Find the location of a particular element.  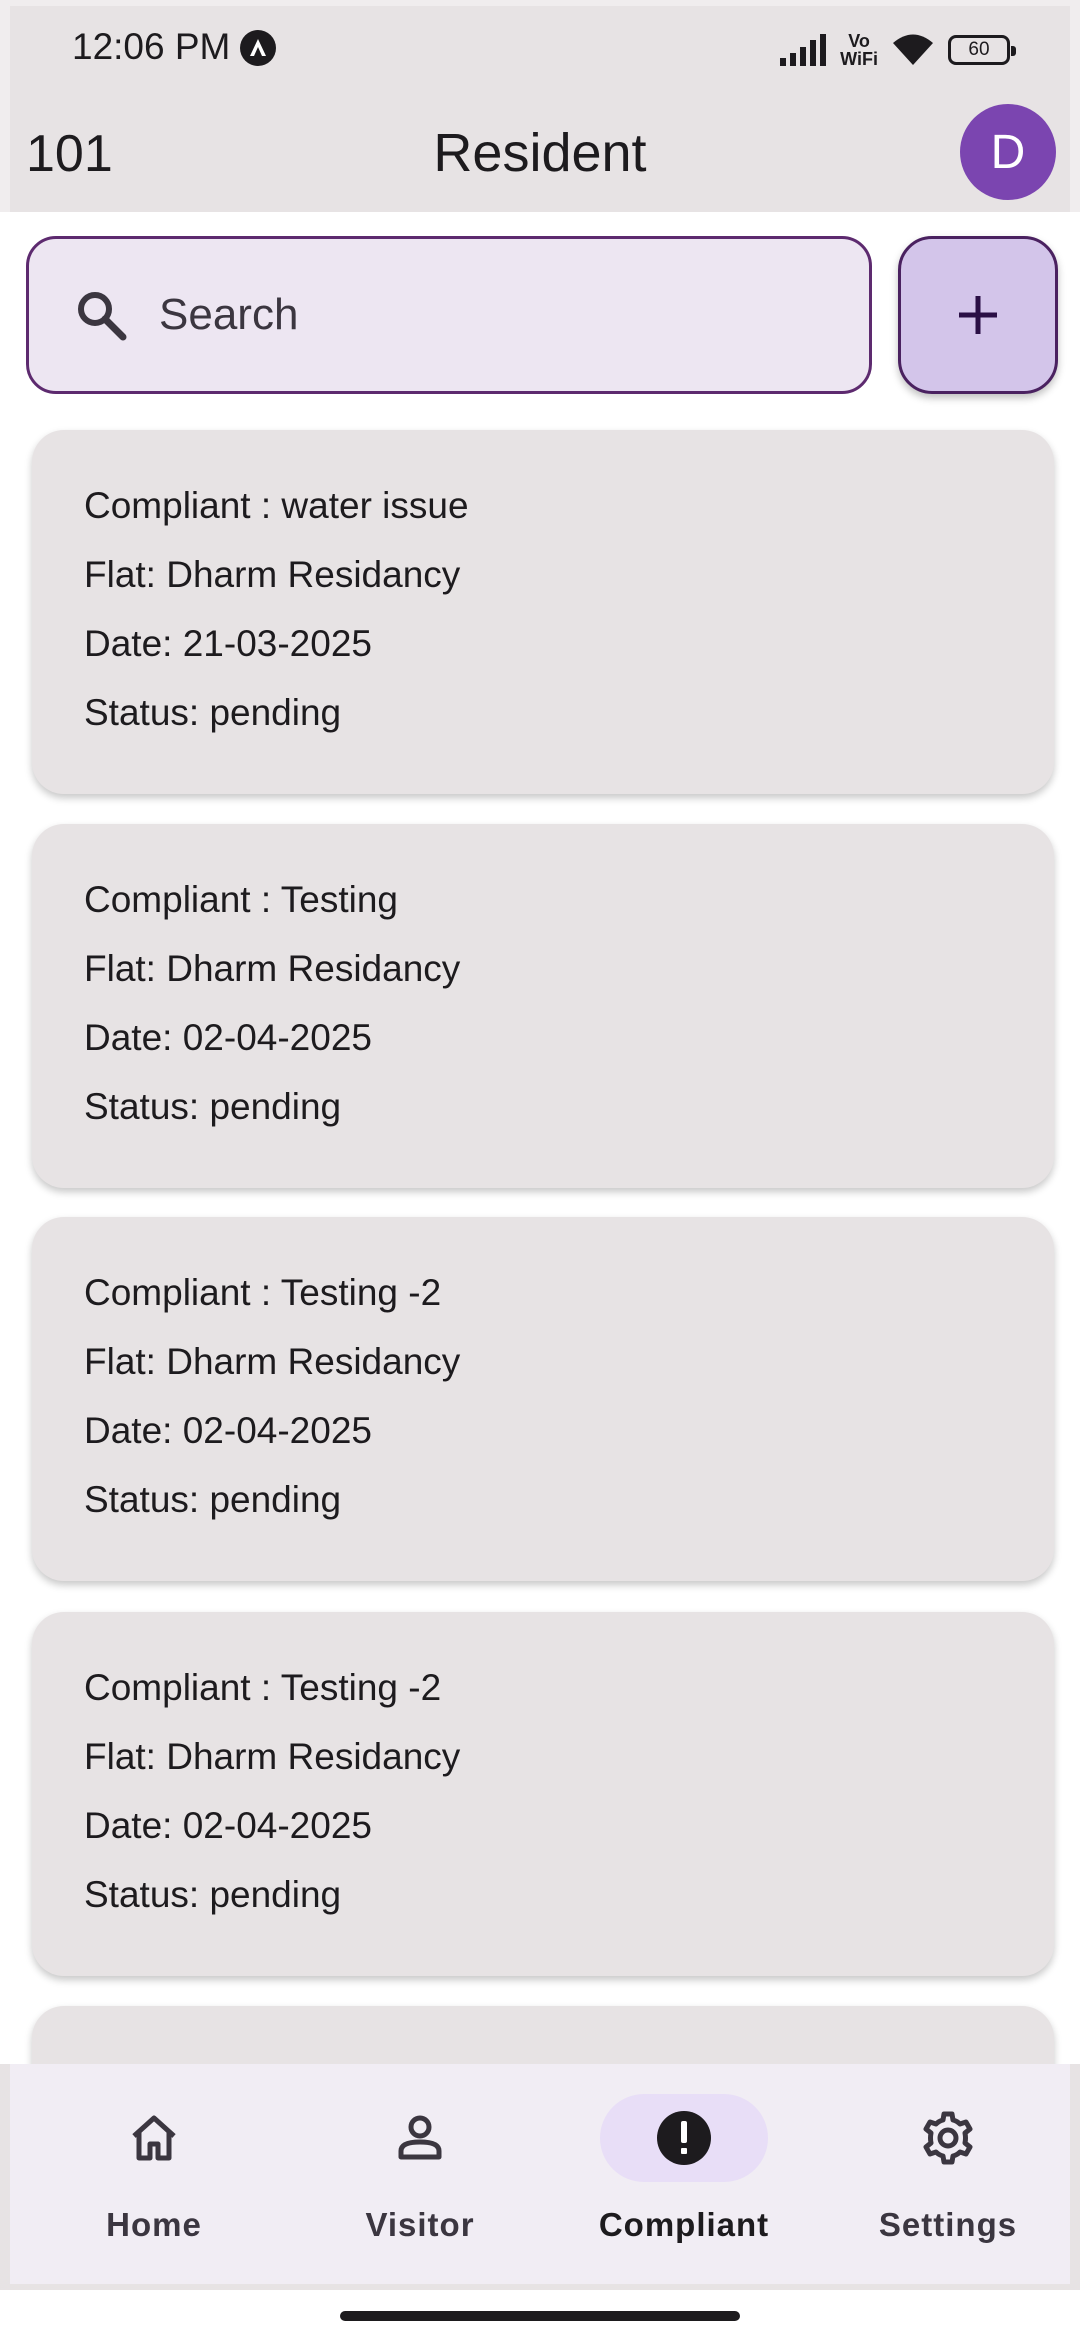

nav-item-home: Home is located at coordinates (154, 2179).